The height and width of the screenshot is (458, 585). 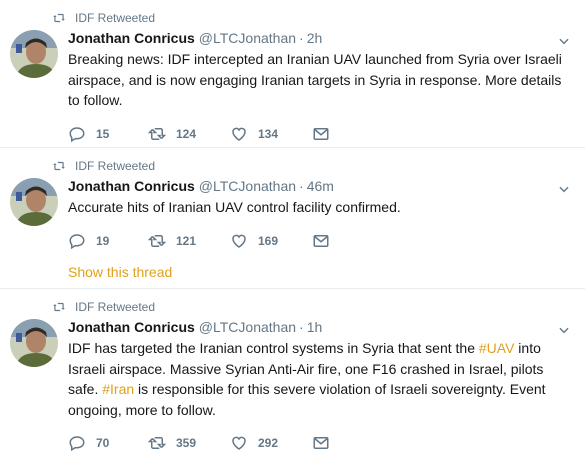 I want to click on reply-button: 19, so click(x=108, y=241).